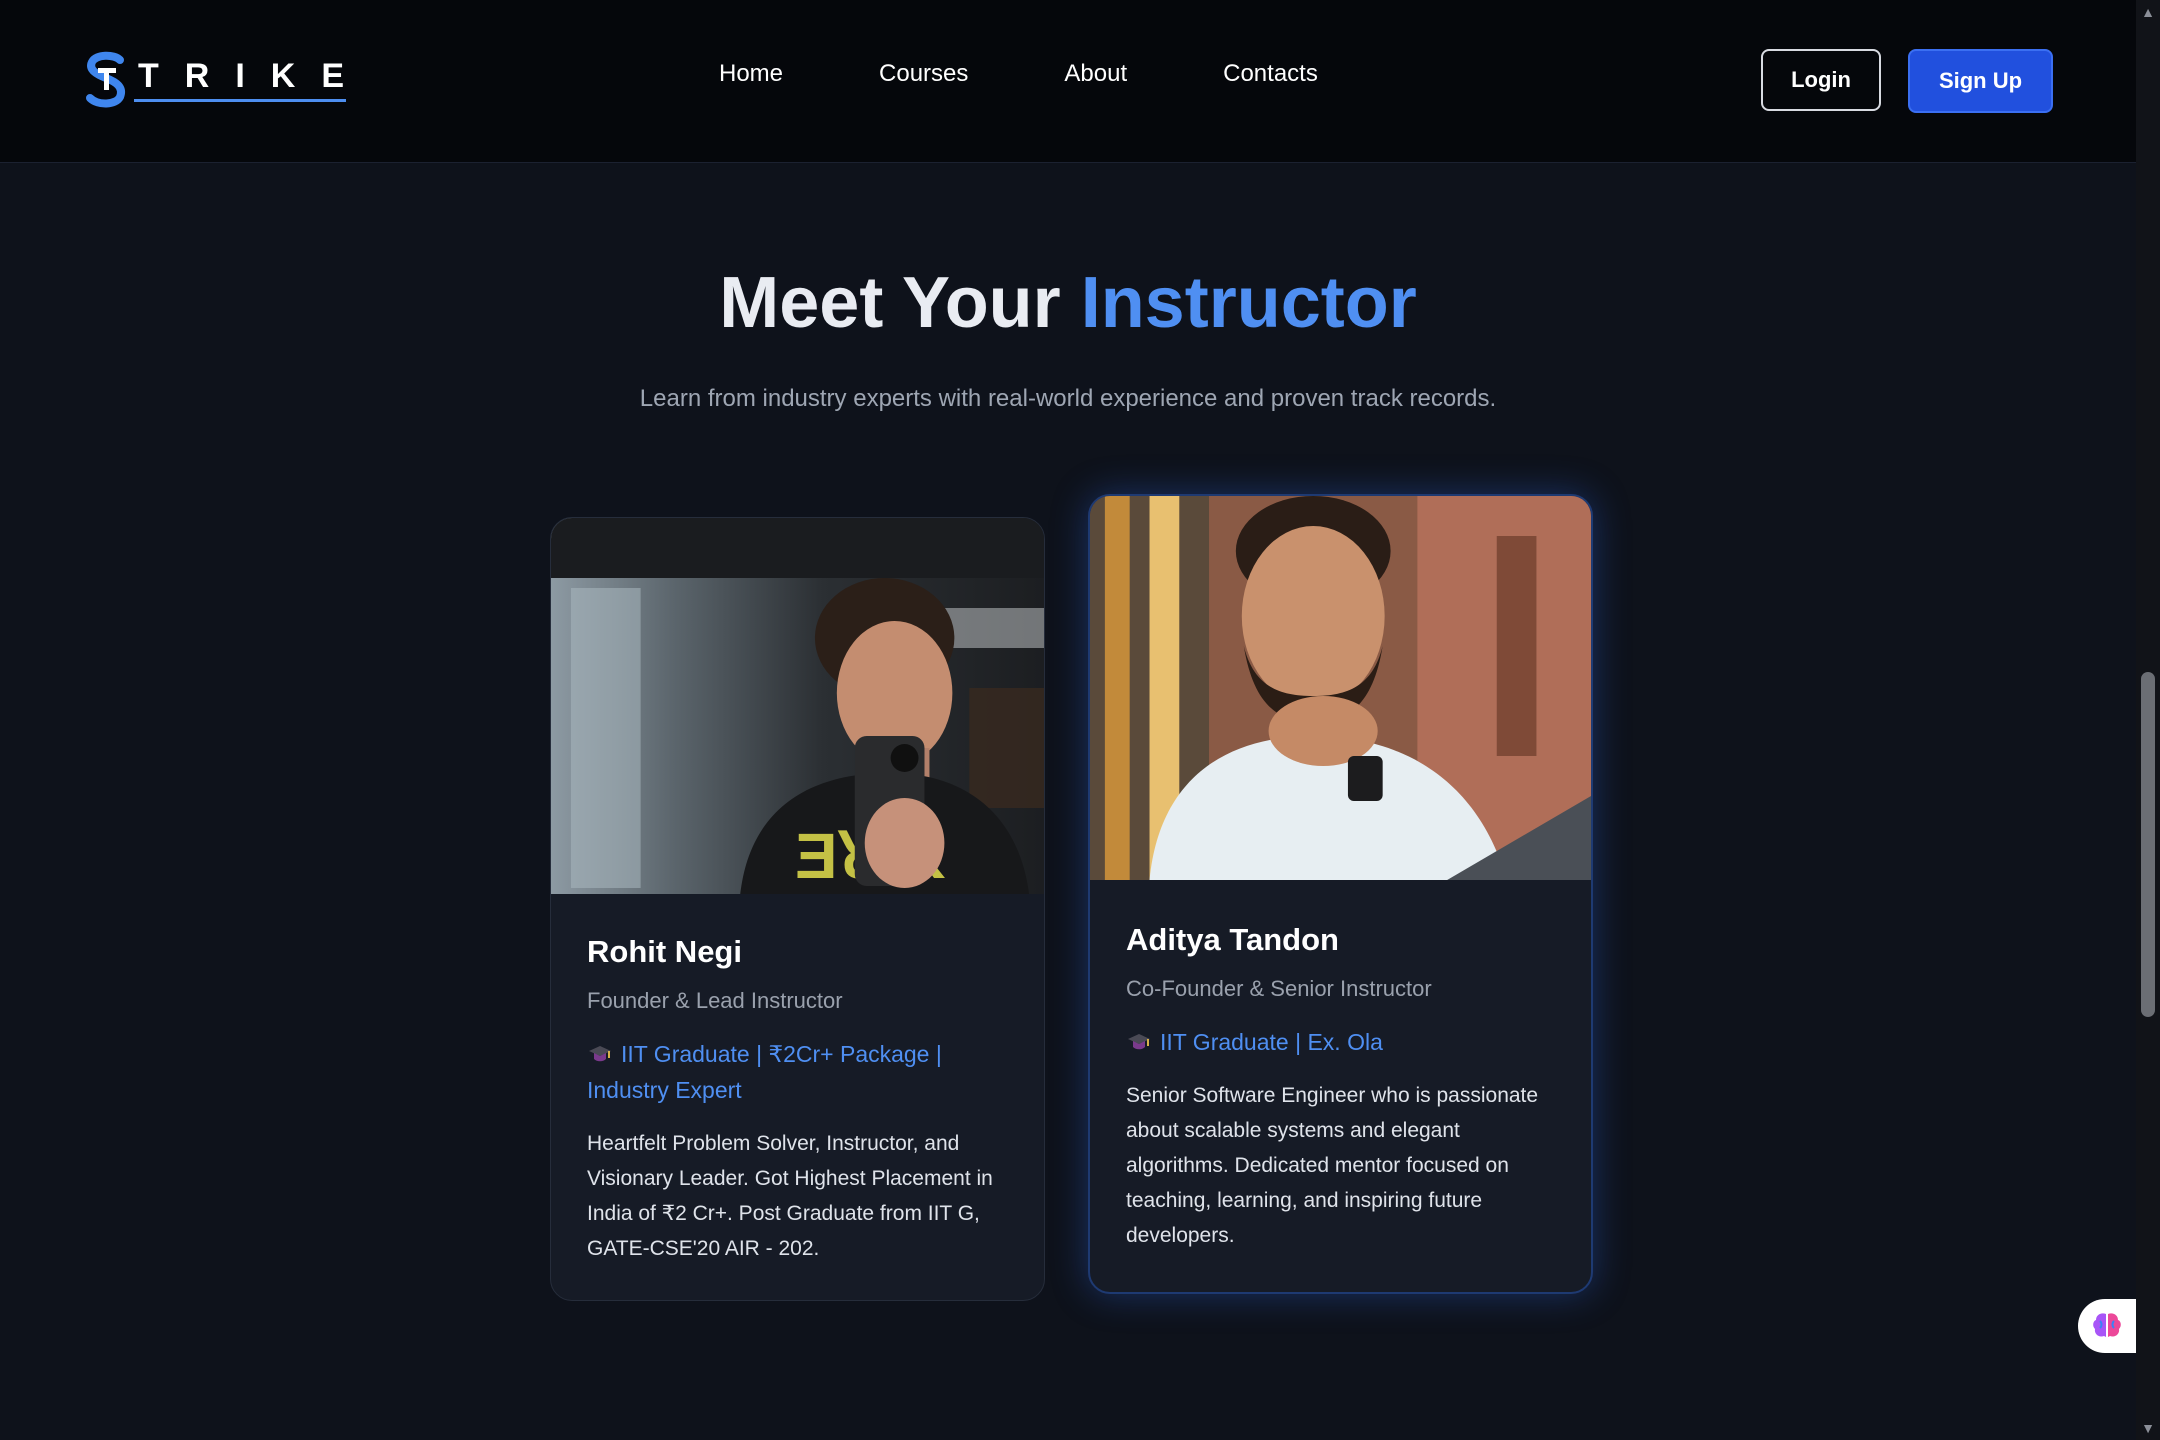 The image size is (2160, 1440). Describe the element at coordinates (1279, 988) in the screenshot. I see `instructor-role: Co-Founder & Senior Instructor` at that location.